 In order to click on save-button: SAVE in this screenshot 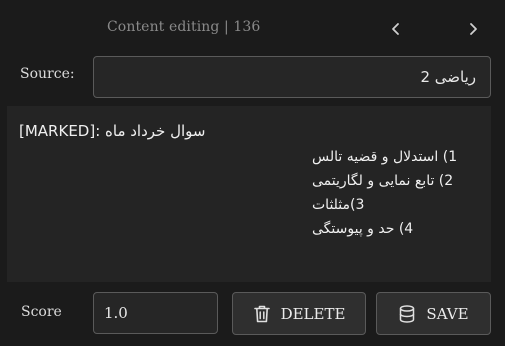, I will do `click(433, 313)`.